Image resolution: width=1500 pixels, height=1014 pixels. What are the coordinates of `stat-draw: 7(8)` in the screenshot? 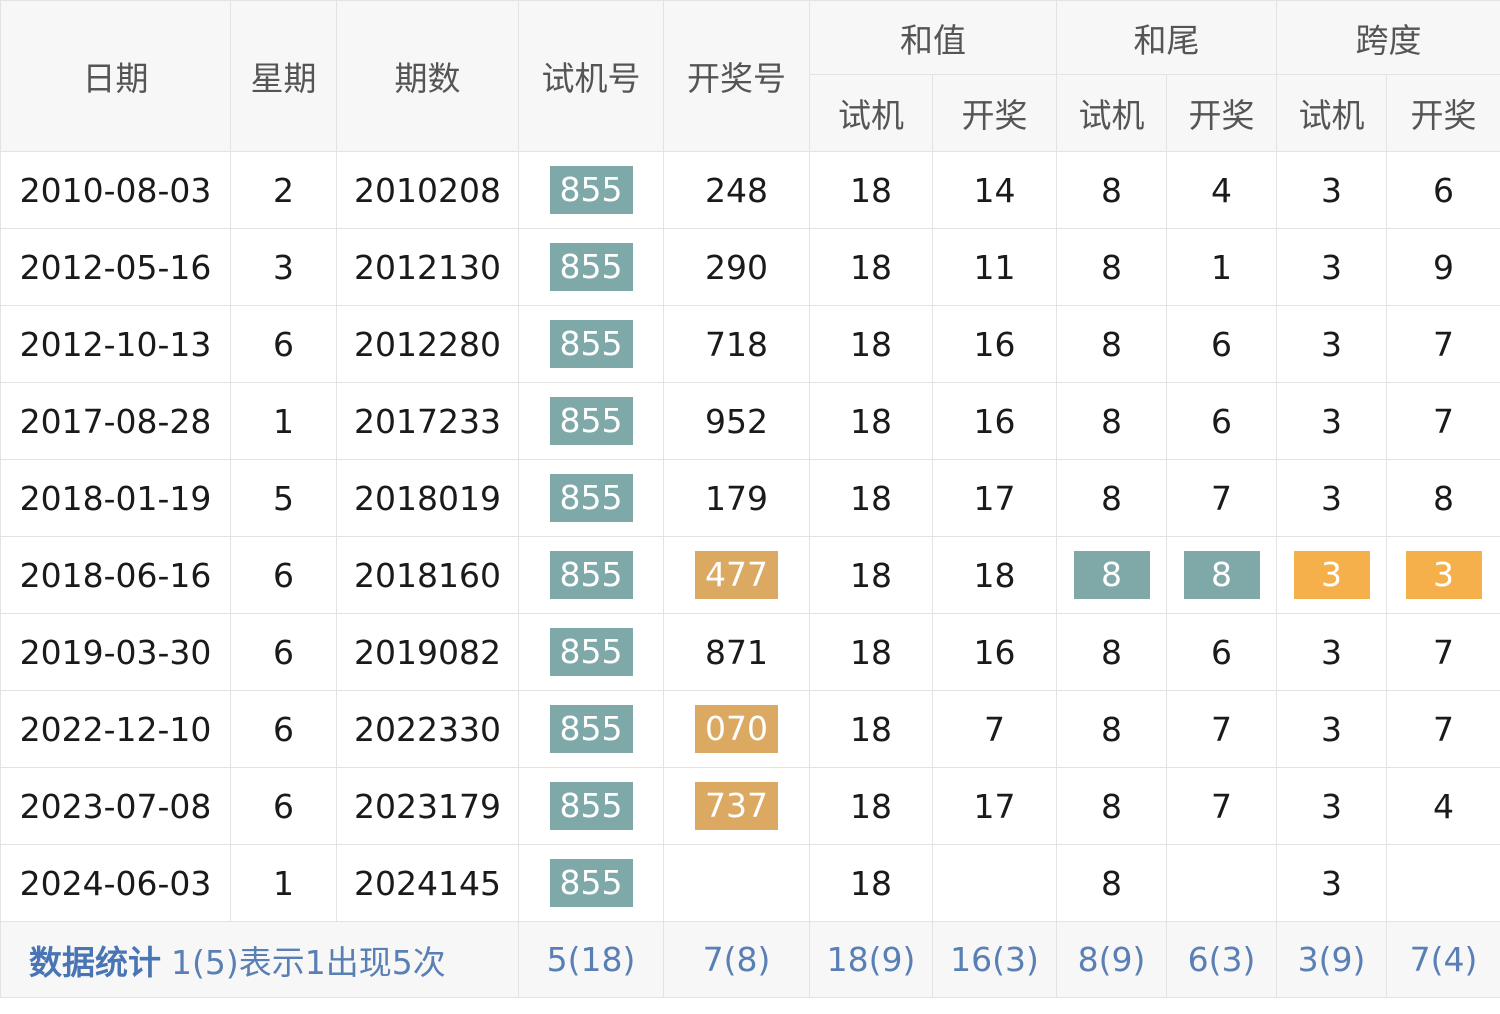 It's located at (736, 959).